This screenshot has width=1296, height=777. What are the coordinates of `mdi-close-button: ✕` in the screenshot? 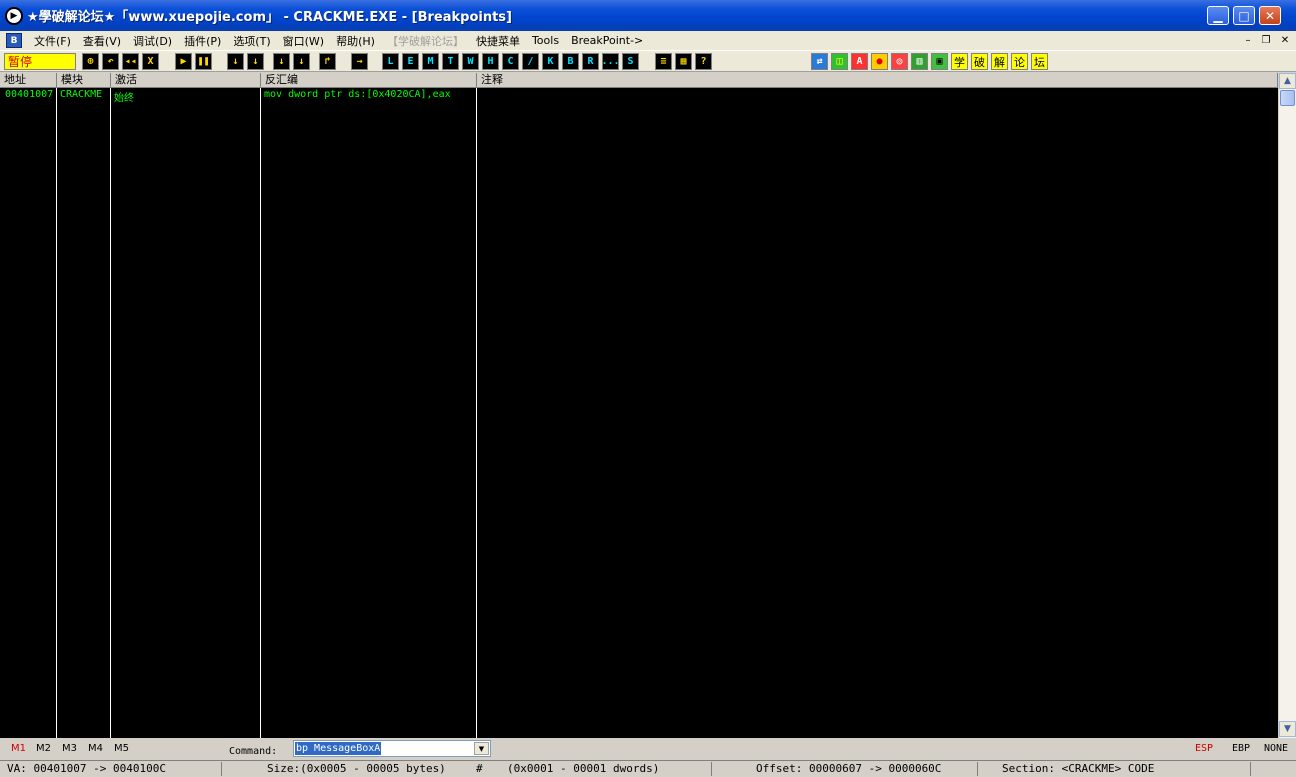 It's located at (1285, 40).